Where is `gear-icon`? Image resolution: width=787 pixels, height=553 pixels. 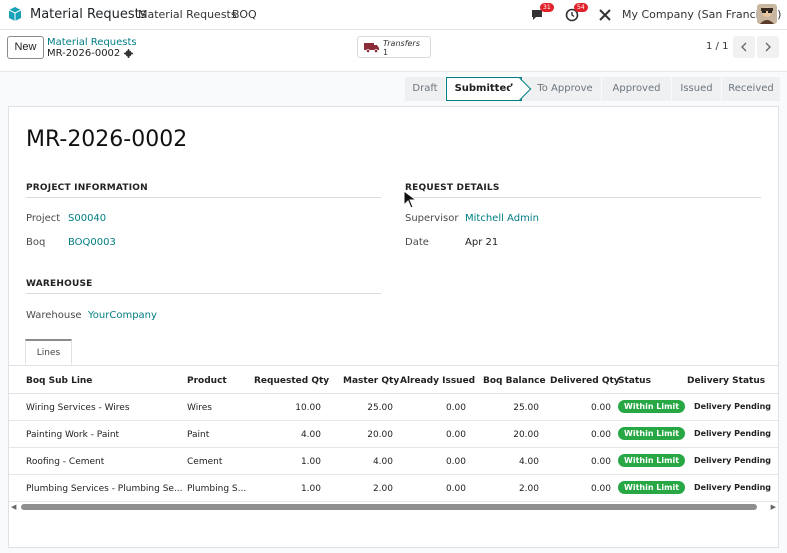 gear-icon is located at coordinates (129, 53).